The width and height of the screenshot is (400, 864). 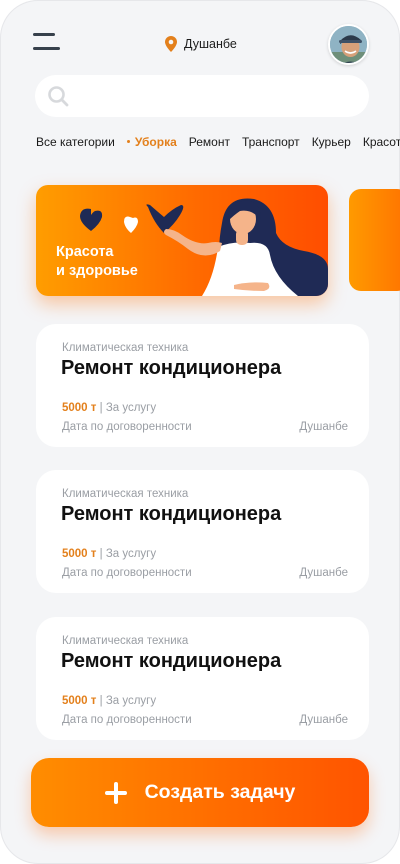 I want to click on banner-title-line2: и здоровье, so click(x=97, y=271).